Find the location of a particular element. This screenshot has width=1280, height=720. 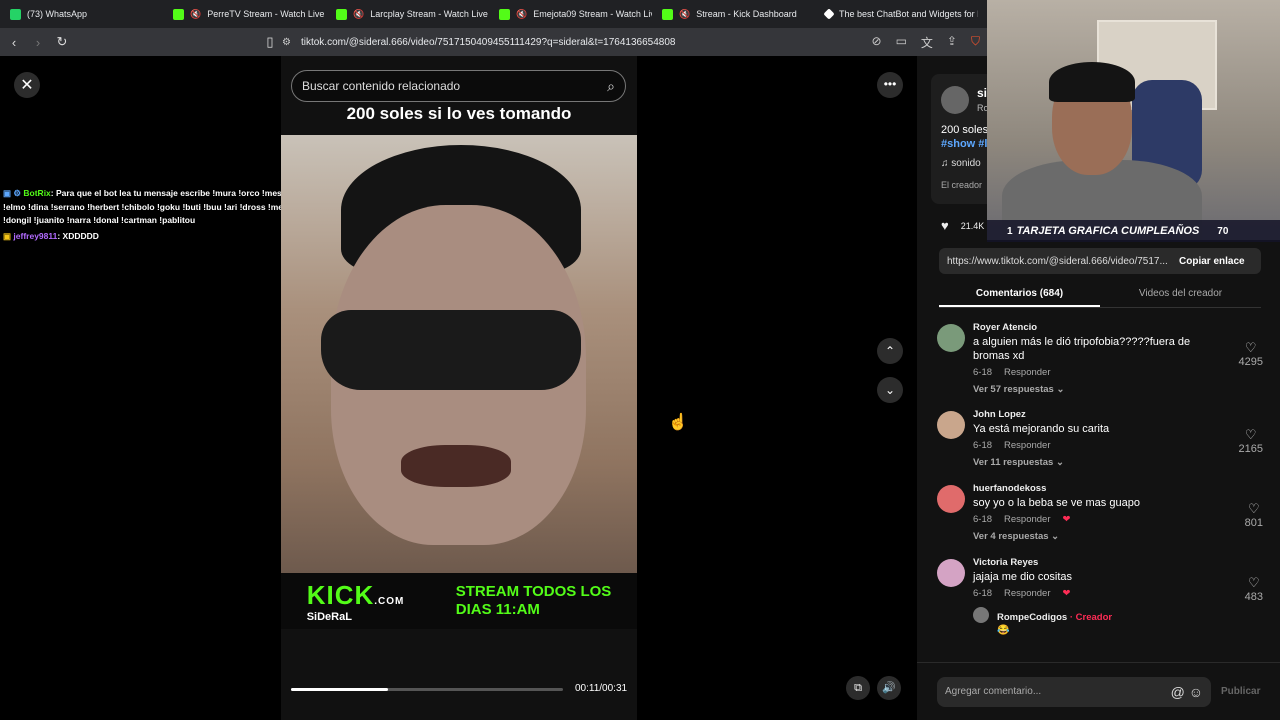

translate-icon: 文 is located at coordinates (927, 42).